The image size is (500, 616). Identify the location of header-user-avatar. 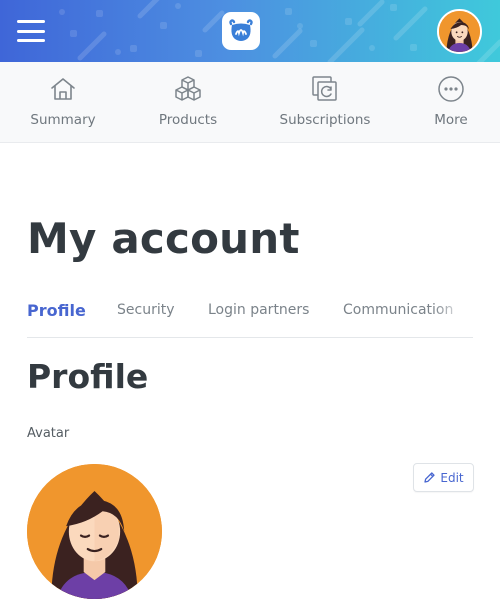
(459, 31).